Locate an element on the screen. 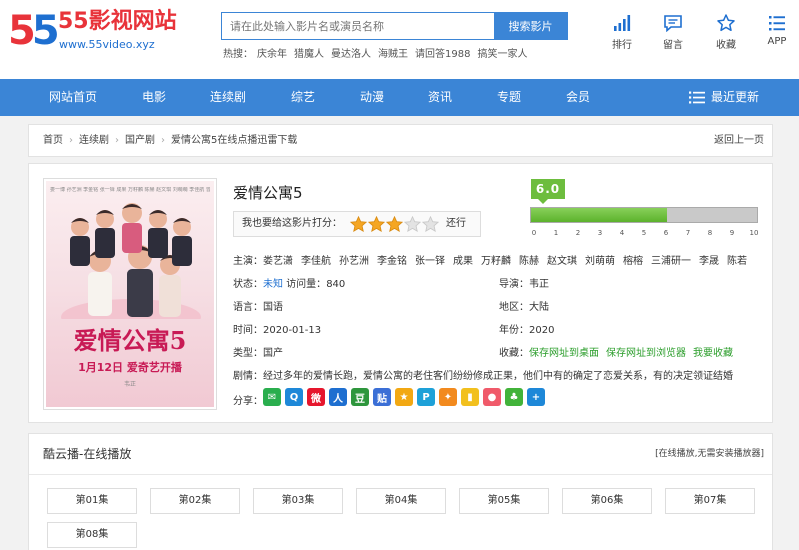 This screenshot has height=550, width=799. poster-director: 韦正 is located at coordinates (129, 384).